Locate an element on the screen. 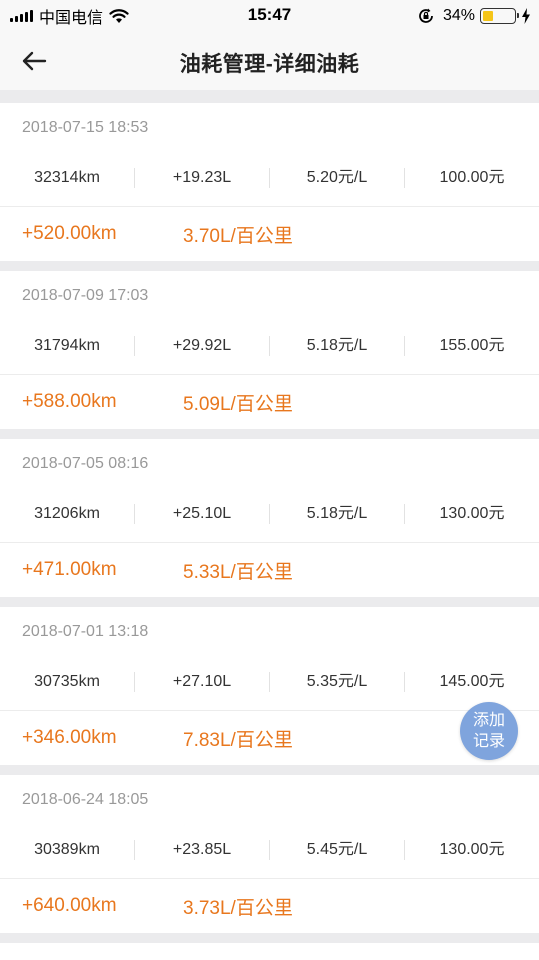 The image size is (539, 960). record-fuel-added: +27.10L is located at coordinates (202, 681).